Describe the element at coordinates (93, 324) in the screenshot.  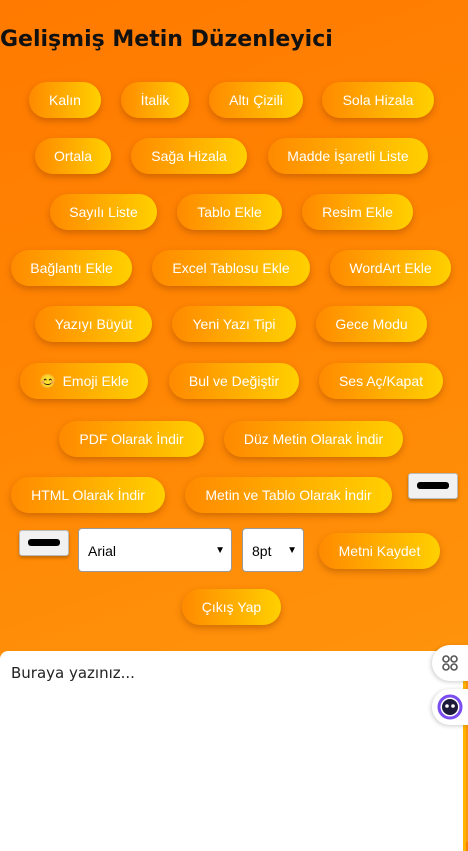
I see `enlarge-text-button: Yazıyı Büyüt` at that location.